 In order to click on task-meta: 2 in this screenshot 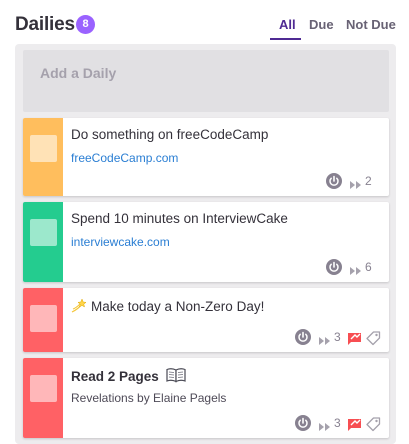, I will do `click(353, 181)`.